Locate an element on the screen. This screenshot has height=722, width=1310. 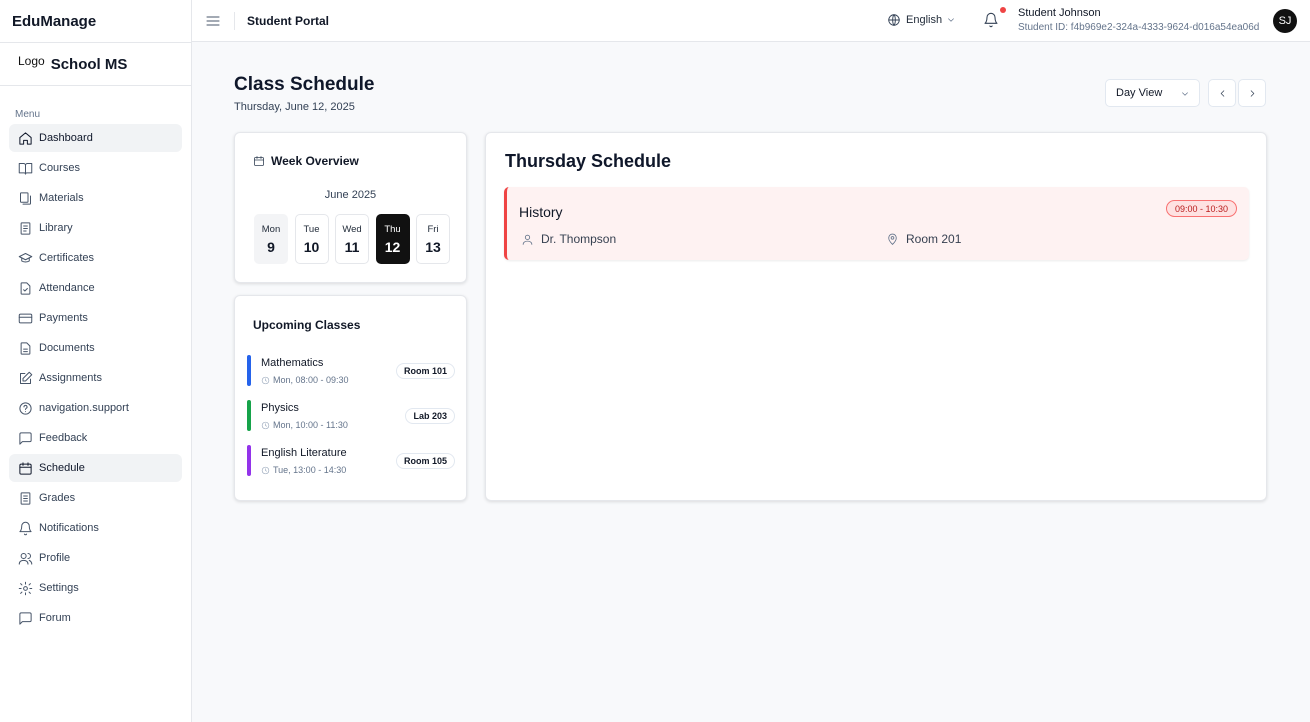
sidebar-item-attendance: Attendance is located at coordinates (95, 288).